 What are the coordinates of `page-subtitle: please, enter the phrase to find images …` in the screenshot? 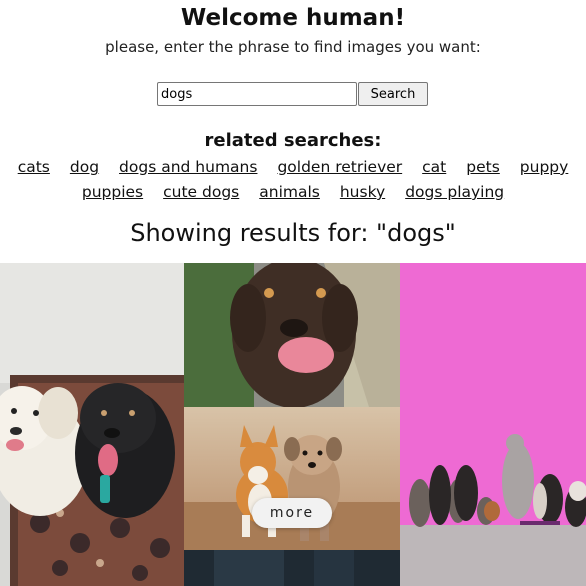 It's located at (293, 47).